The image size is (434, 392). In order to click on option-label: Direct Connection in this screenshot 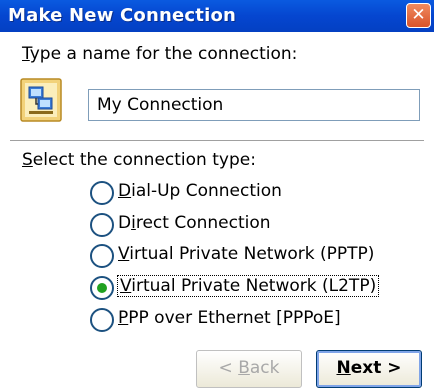, I will do `click(194, 223)`.